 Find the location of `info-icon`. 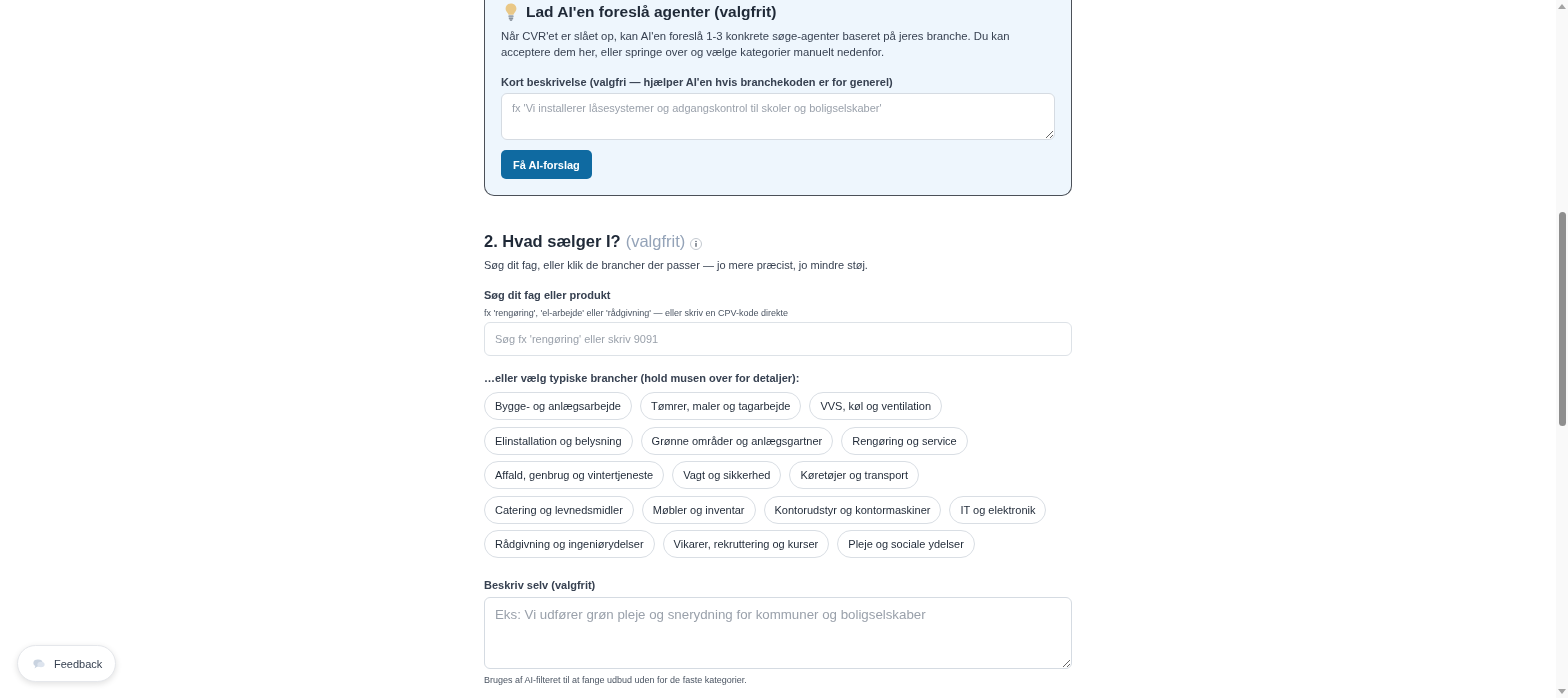

info-icon is located at coordinates (696, 243).